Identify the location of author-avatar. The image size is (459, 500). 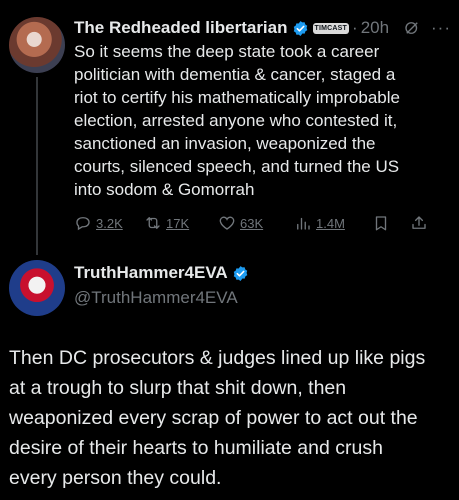
(37, 45).